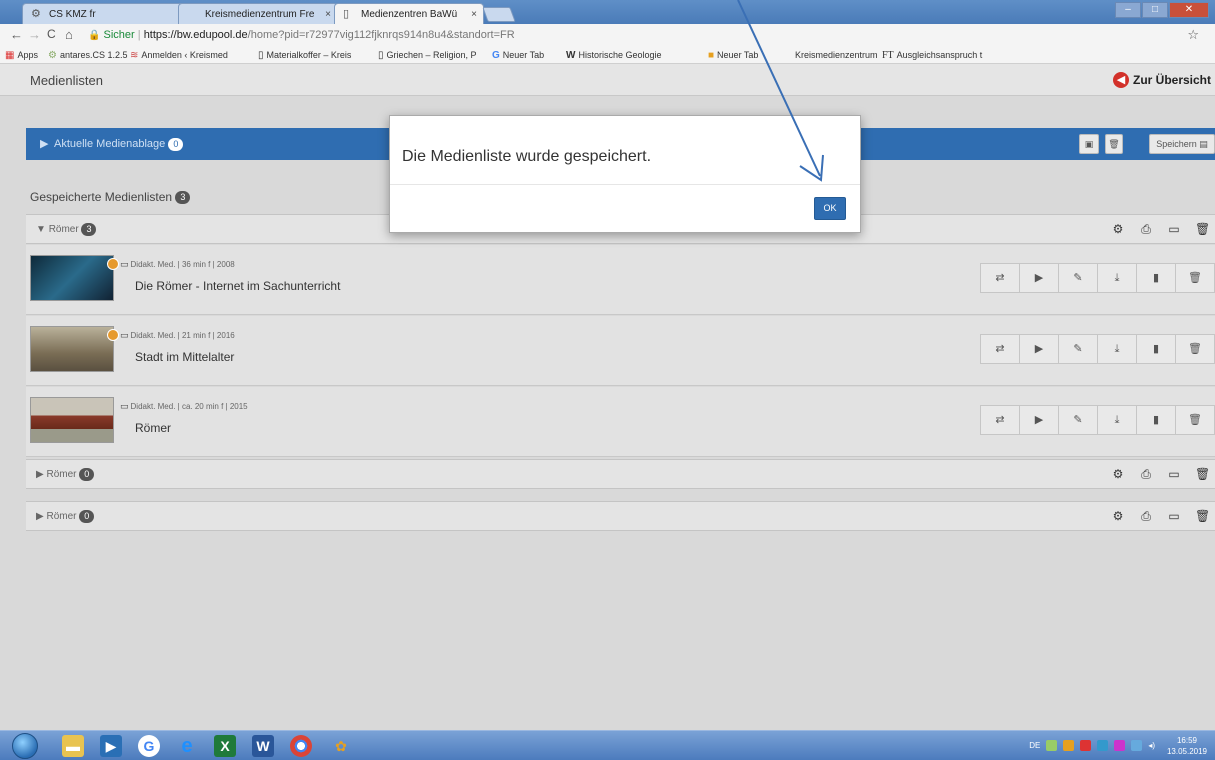 The width and height of the screenshot is (1215, 760). I want to click on bookmark-kreismedienzentrum: Kreismedienzentrum, so click(836, 54).